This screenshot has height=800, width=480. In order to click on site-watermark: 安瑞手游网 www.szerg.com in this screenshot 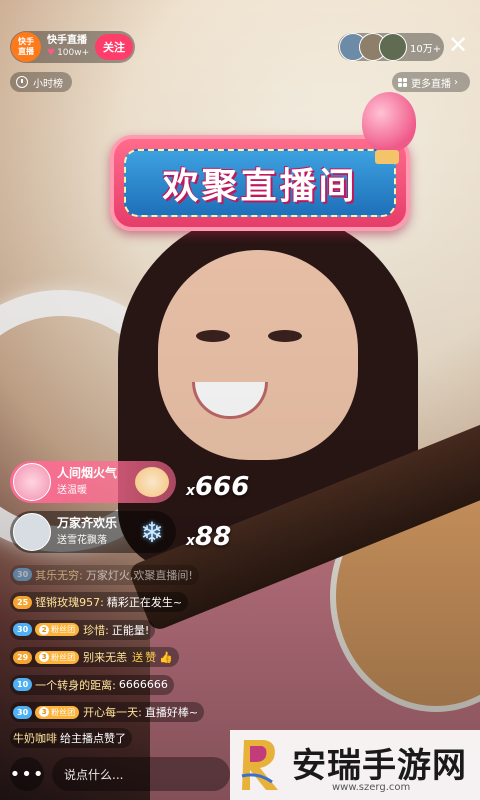, I will do `click(355, 765)`.